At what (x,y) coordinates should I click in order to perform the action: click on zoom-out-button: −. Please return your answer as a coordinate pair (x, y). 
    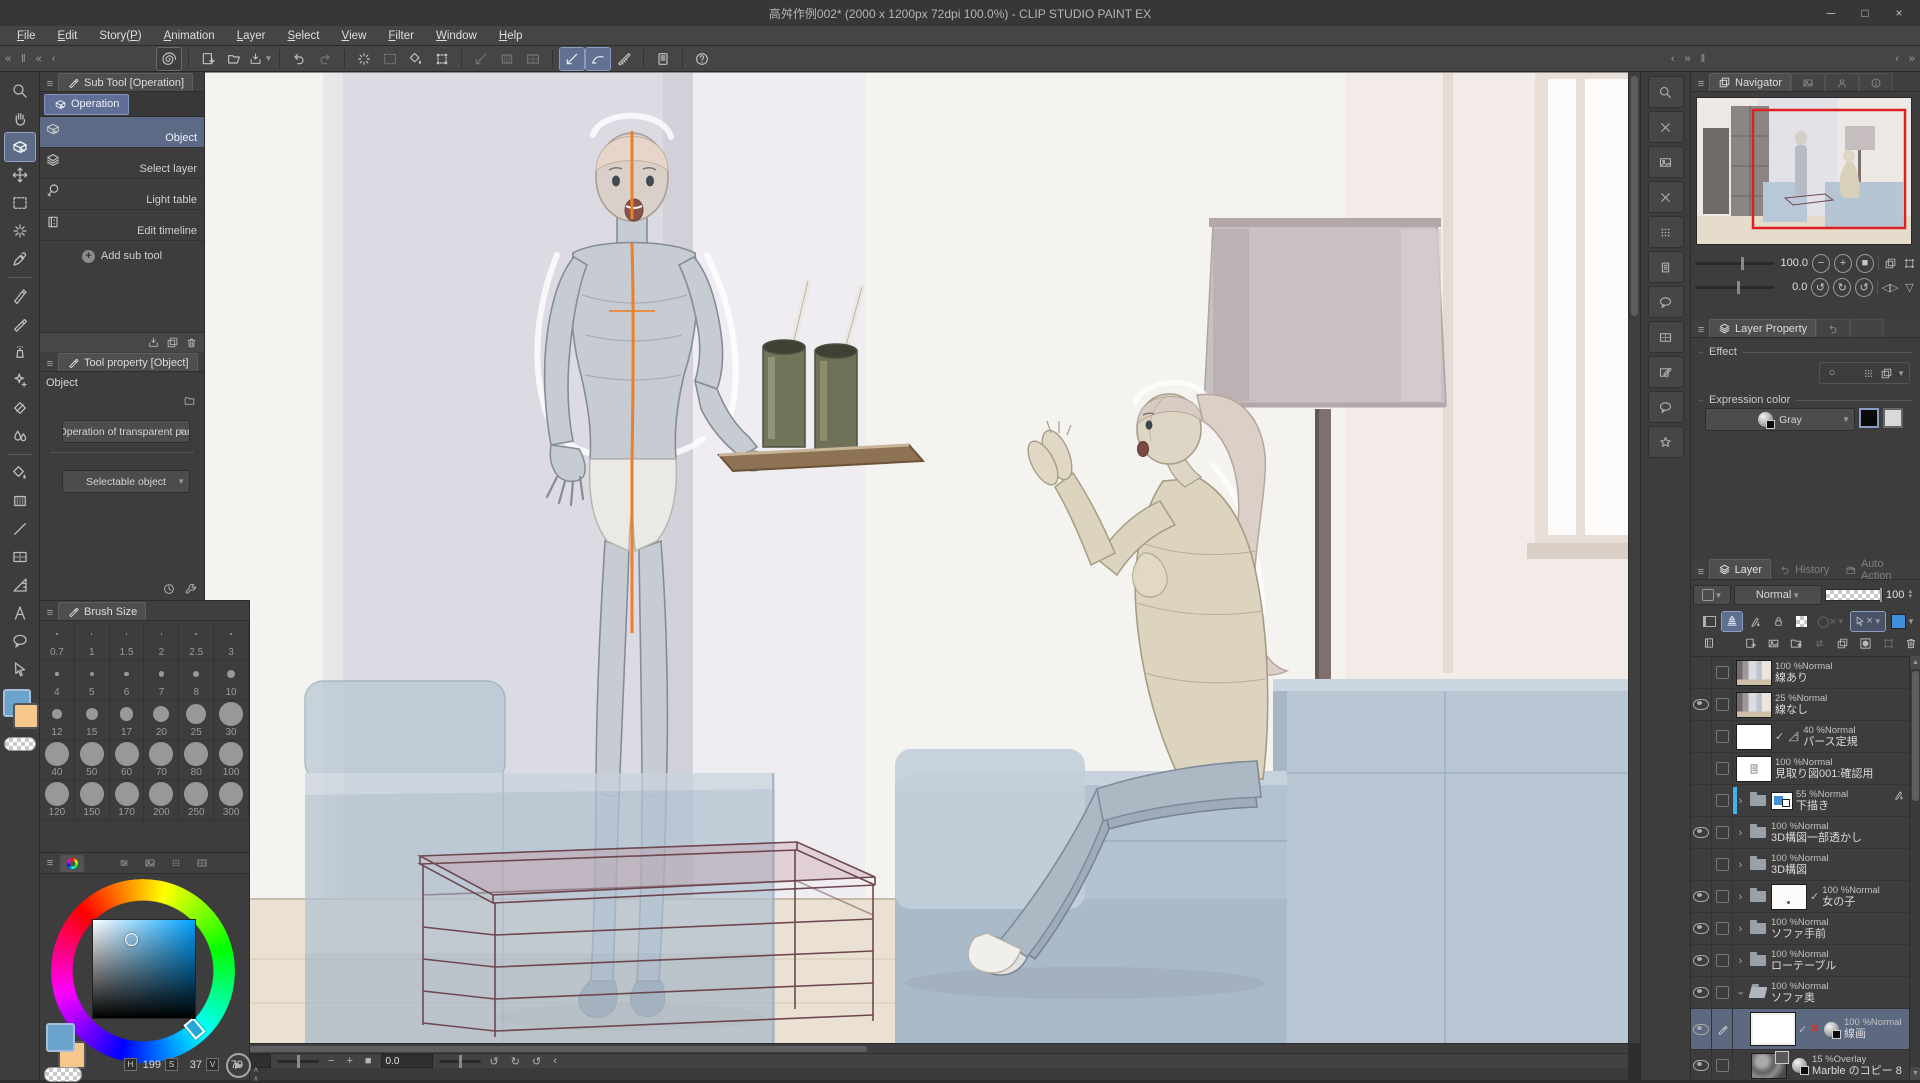
    Looking at the image, I should click on (1821, 263).